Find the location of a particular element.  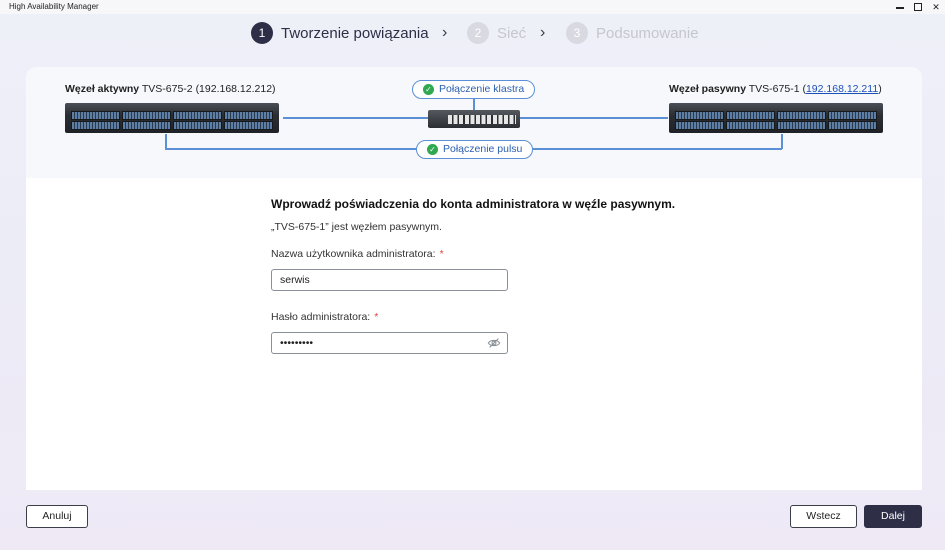

username-label: Nazwa użytkownika administratora: * is located at coordinates (357, 254).